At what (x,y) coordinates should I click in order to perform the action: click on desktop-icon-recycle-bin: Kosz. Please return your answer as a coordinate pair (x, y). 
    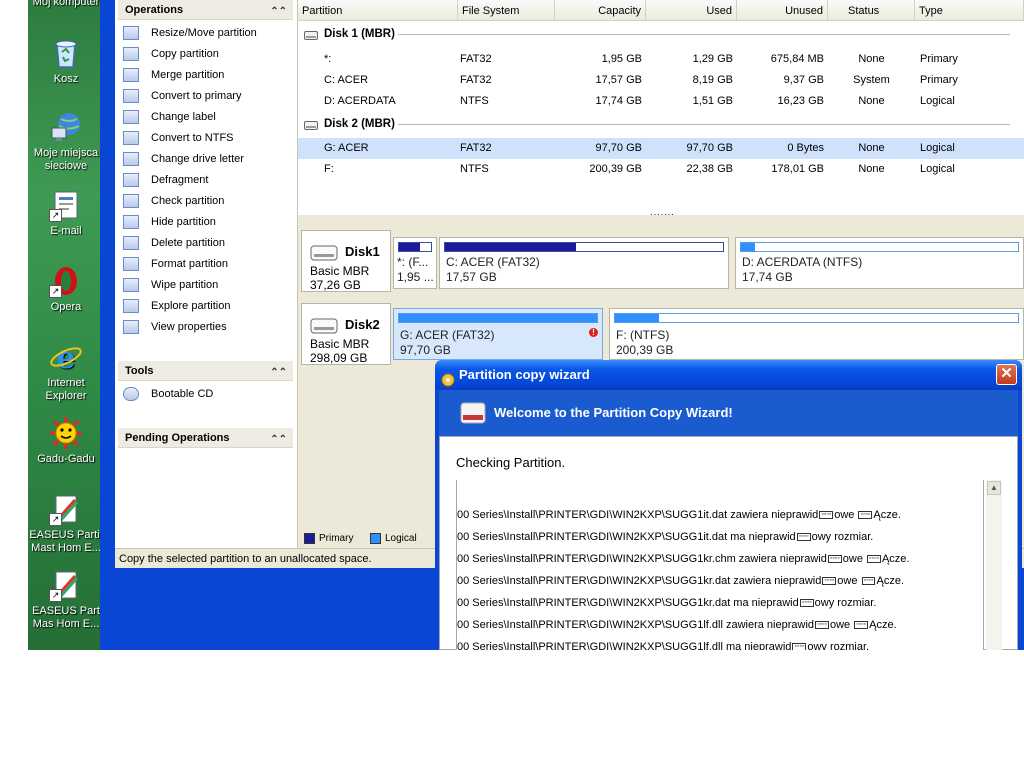
    Looking at the image, I should click on (67, 61).